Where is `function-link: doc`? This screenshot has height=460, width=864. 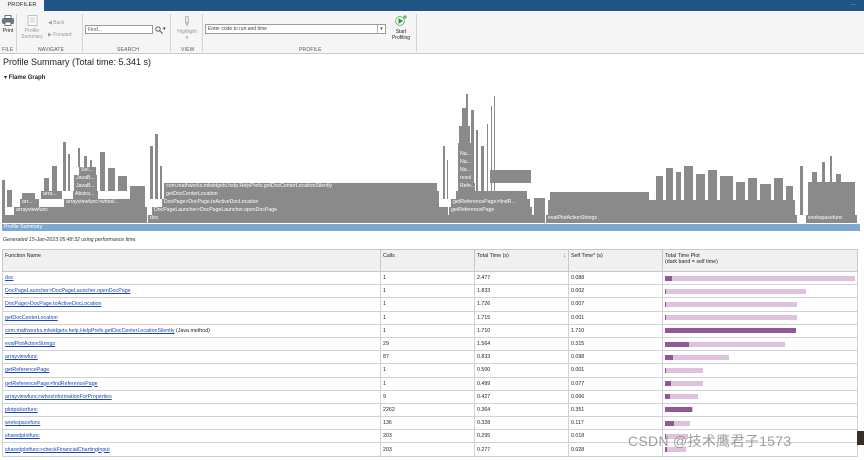 function-link: doc is located at coordinates (9, 278).